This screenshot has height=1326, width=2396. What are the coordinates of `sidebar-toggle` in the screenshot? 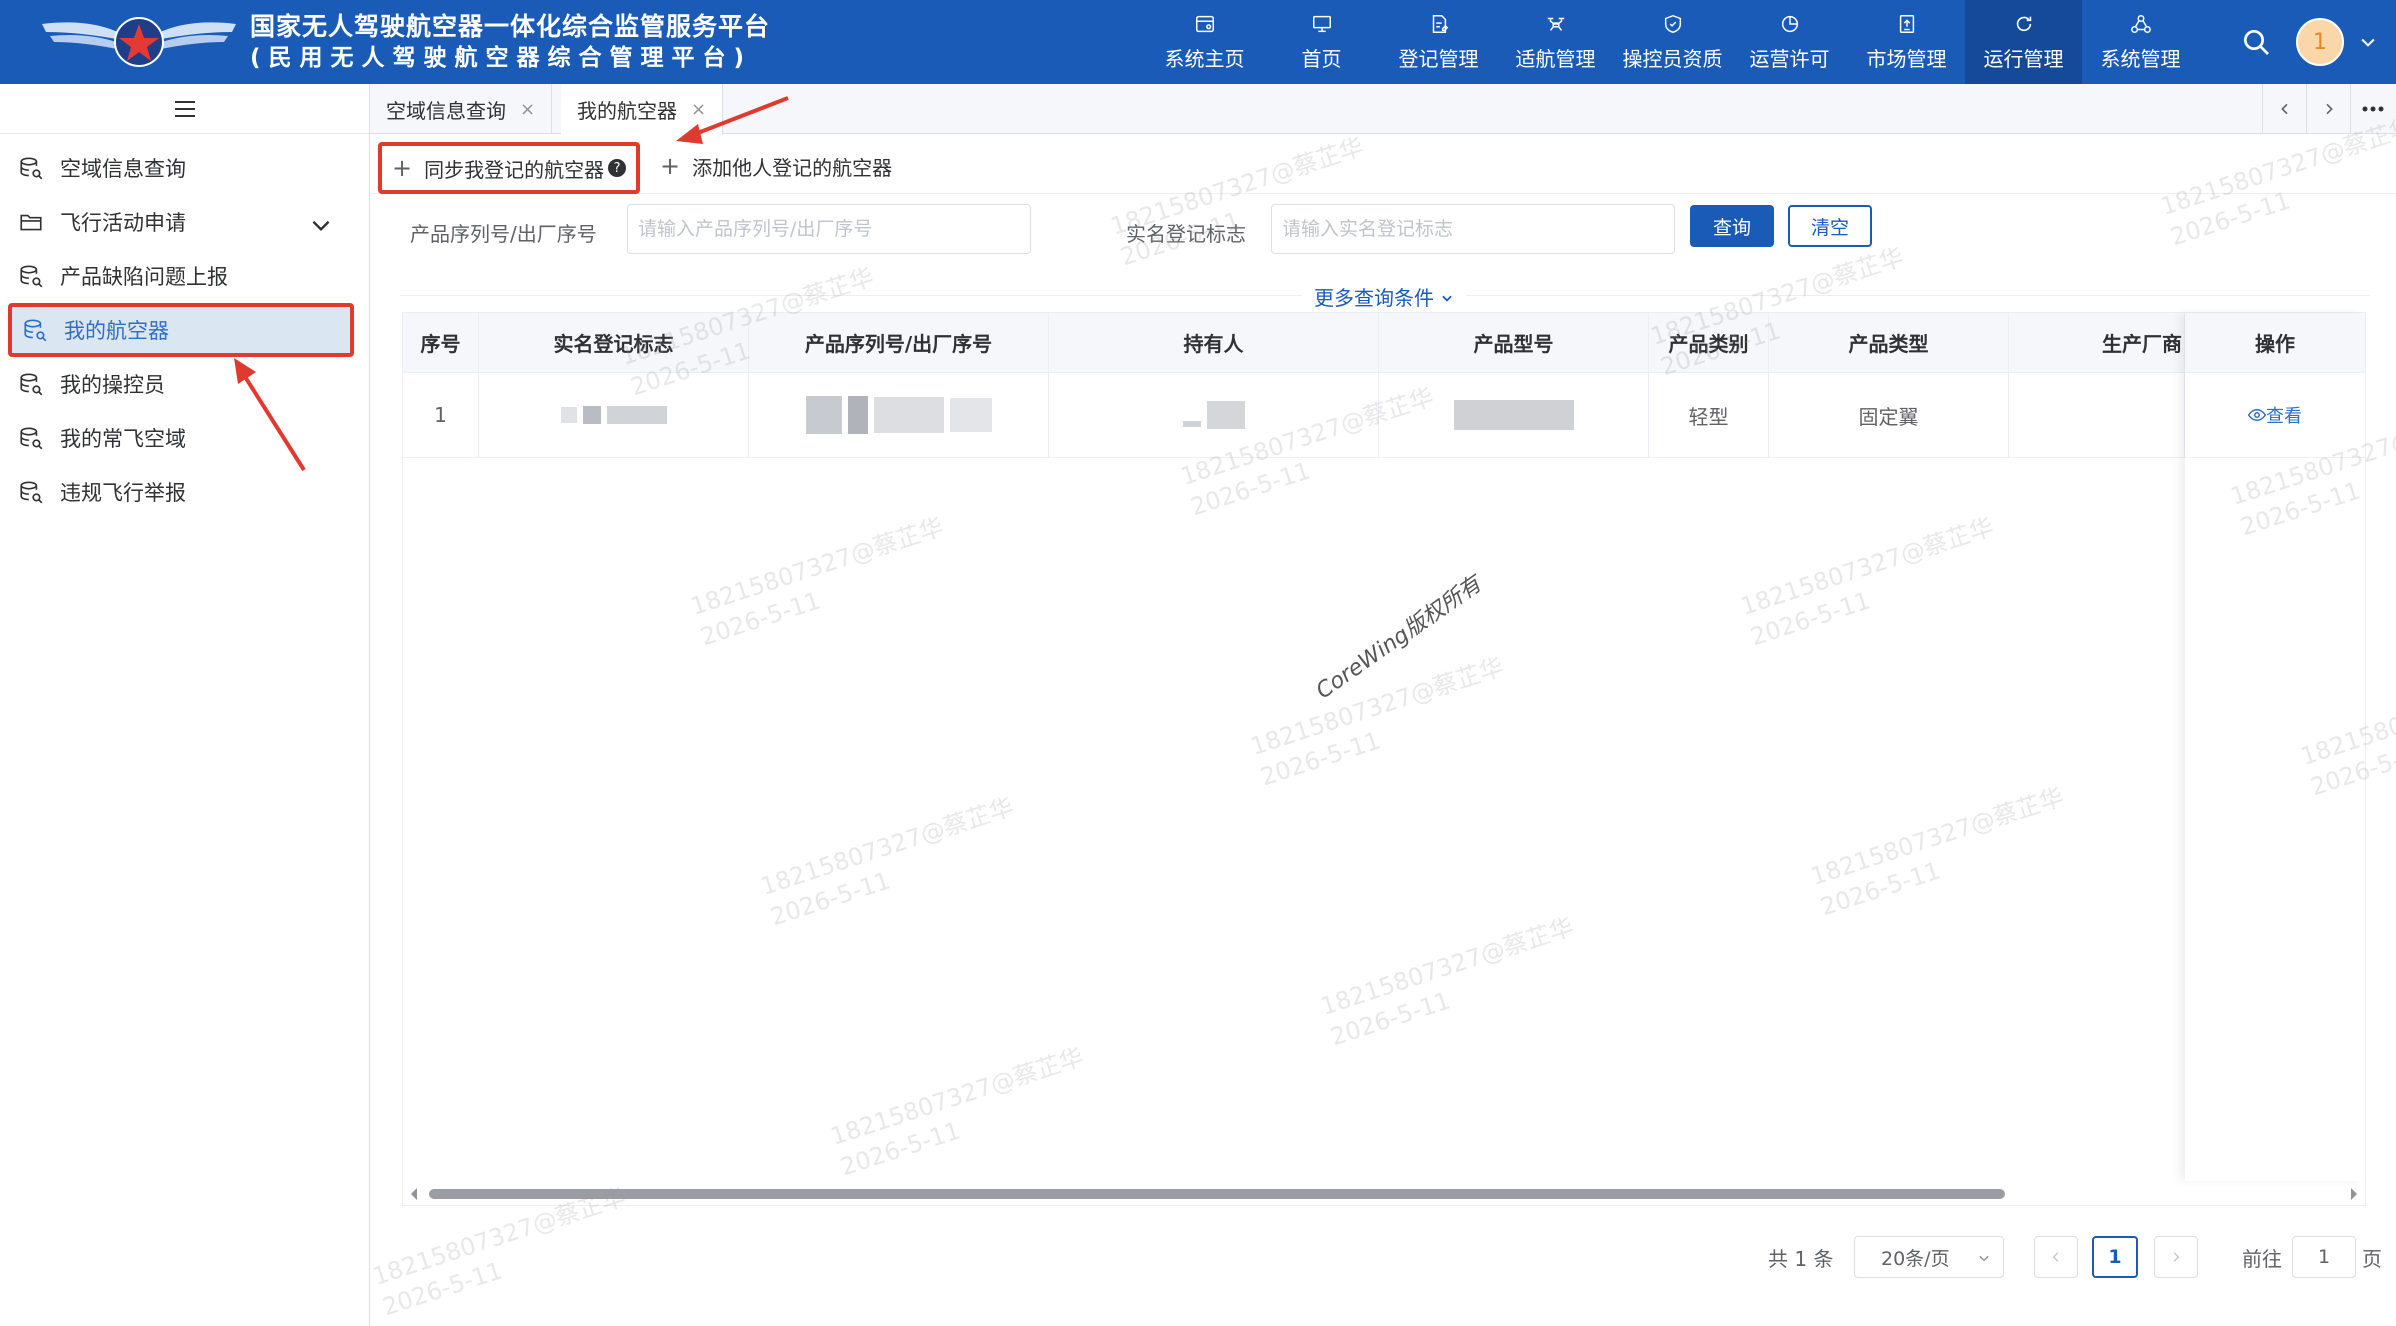 It's located at (184, 109).